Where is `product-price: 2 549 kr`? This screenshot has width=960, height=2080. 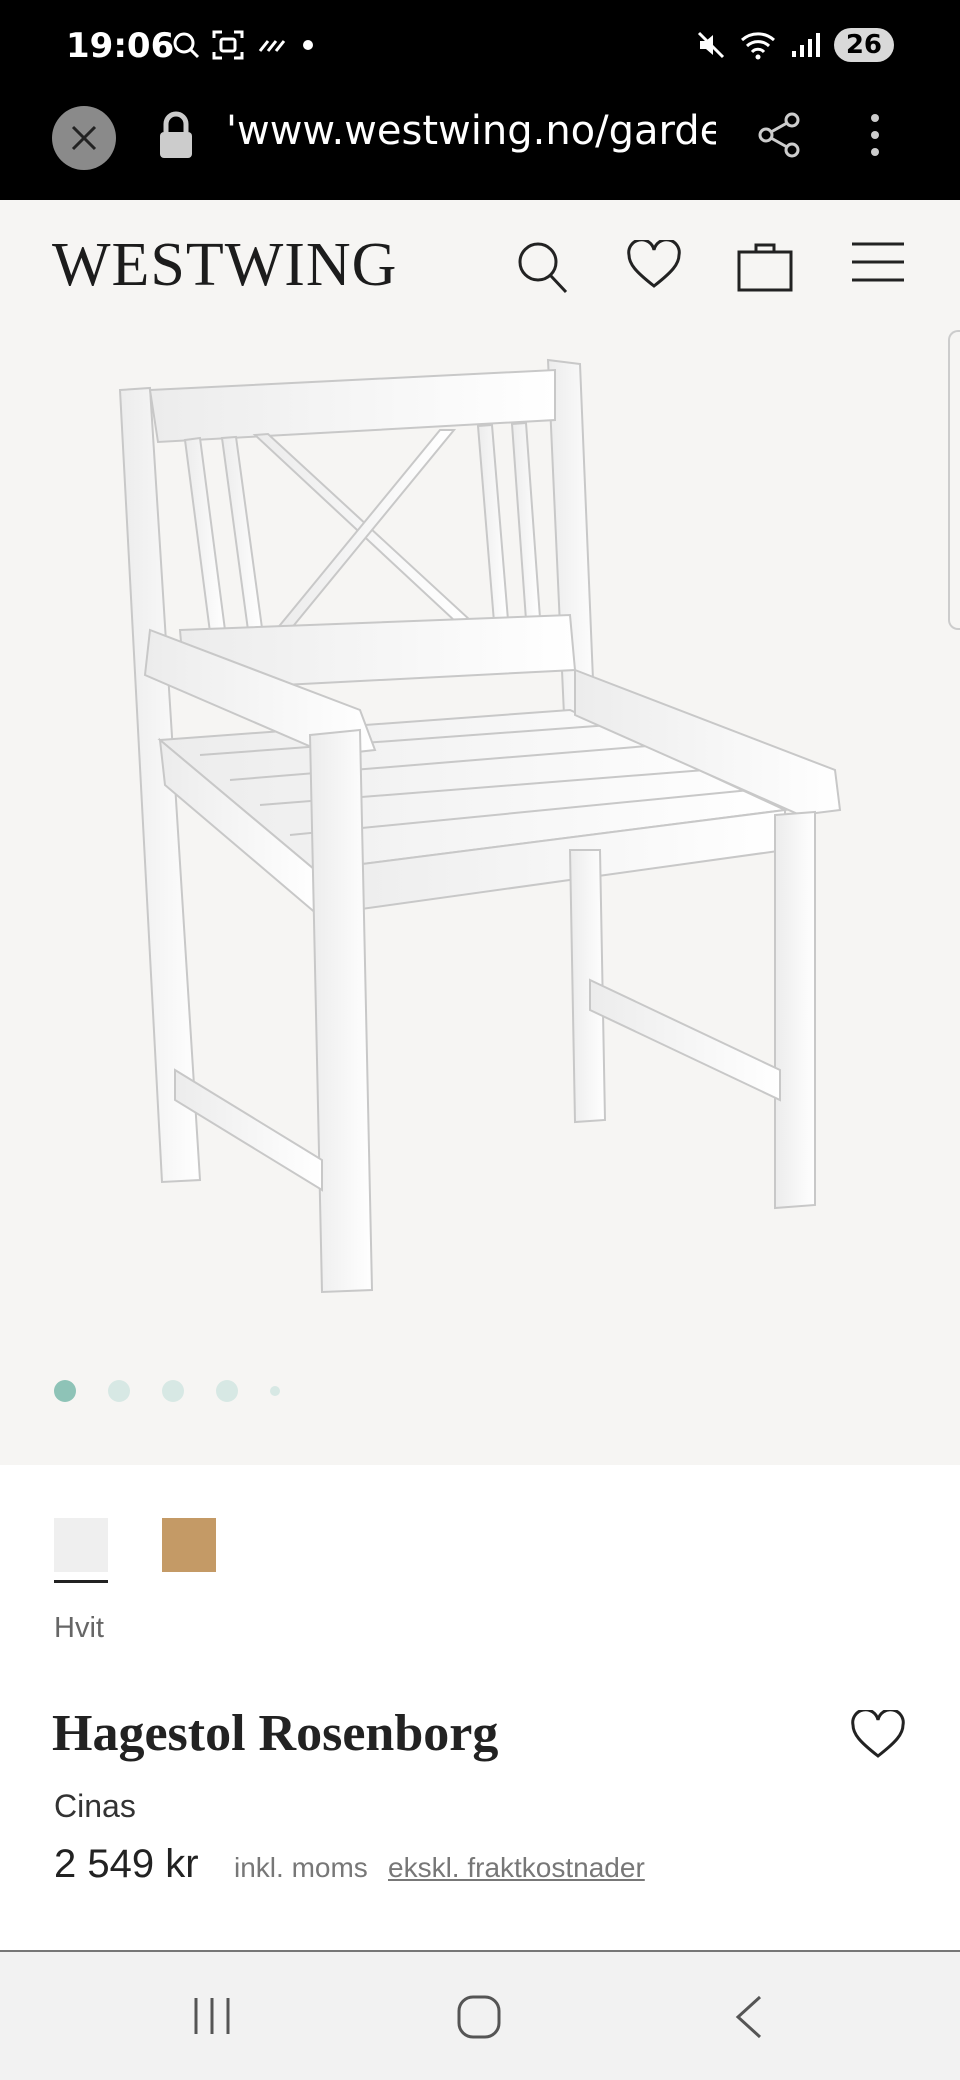
product-price: 2 549 kr is located at coordinates (126, 1864).